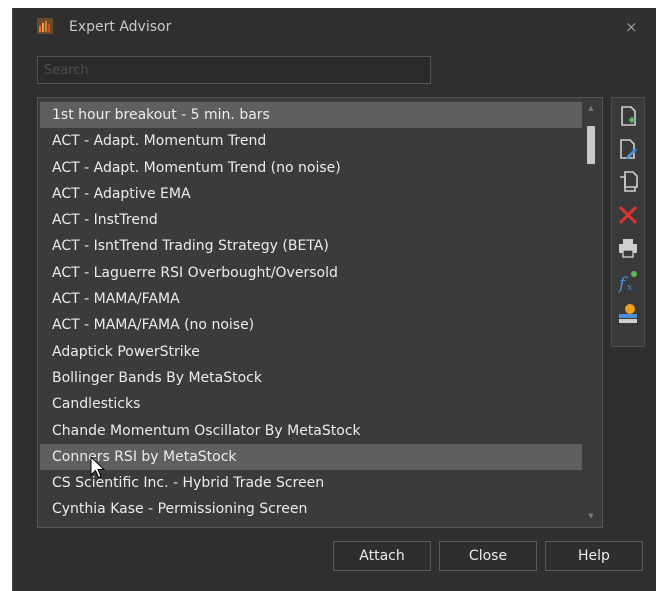  I want to click on close-icon: ×, so click(631, 27).